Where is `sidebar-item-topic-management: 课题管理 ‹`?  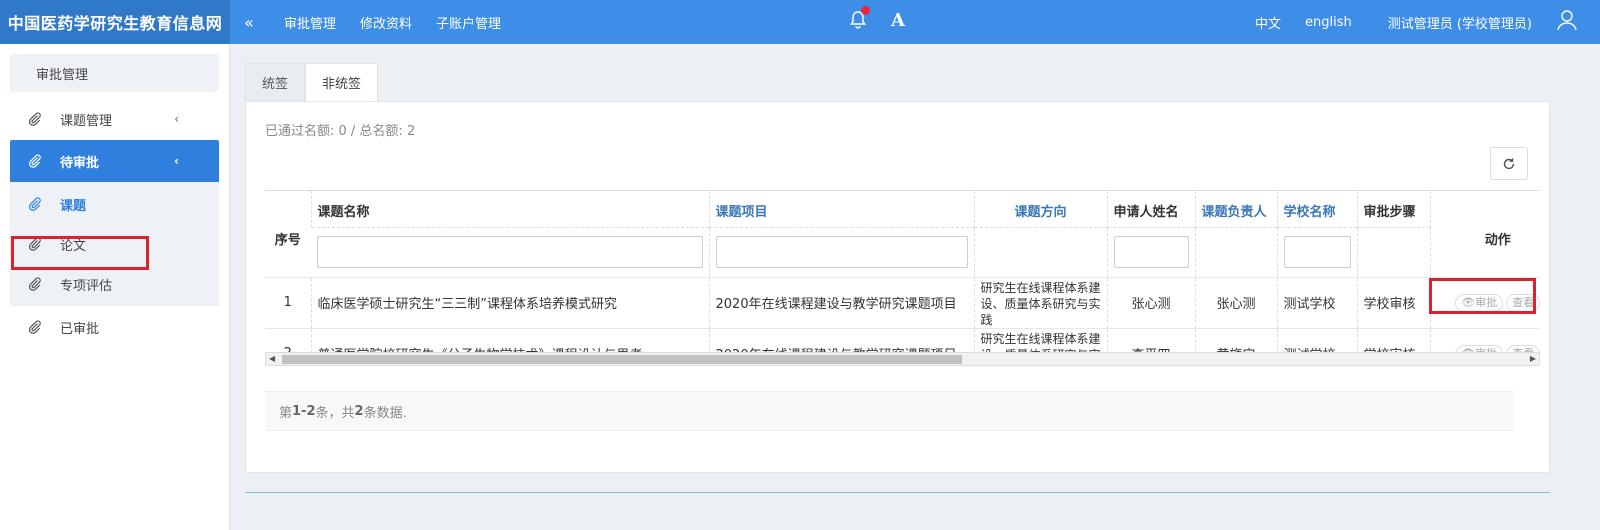 sidebar-item-topic-management: 课题管理 ‹ is located at coordinates (114, 119).